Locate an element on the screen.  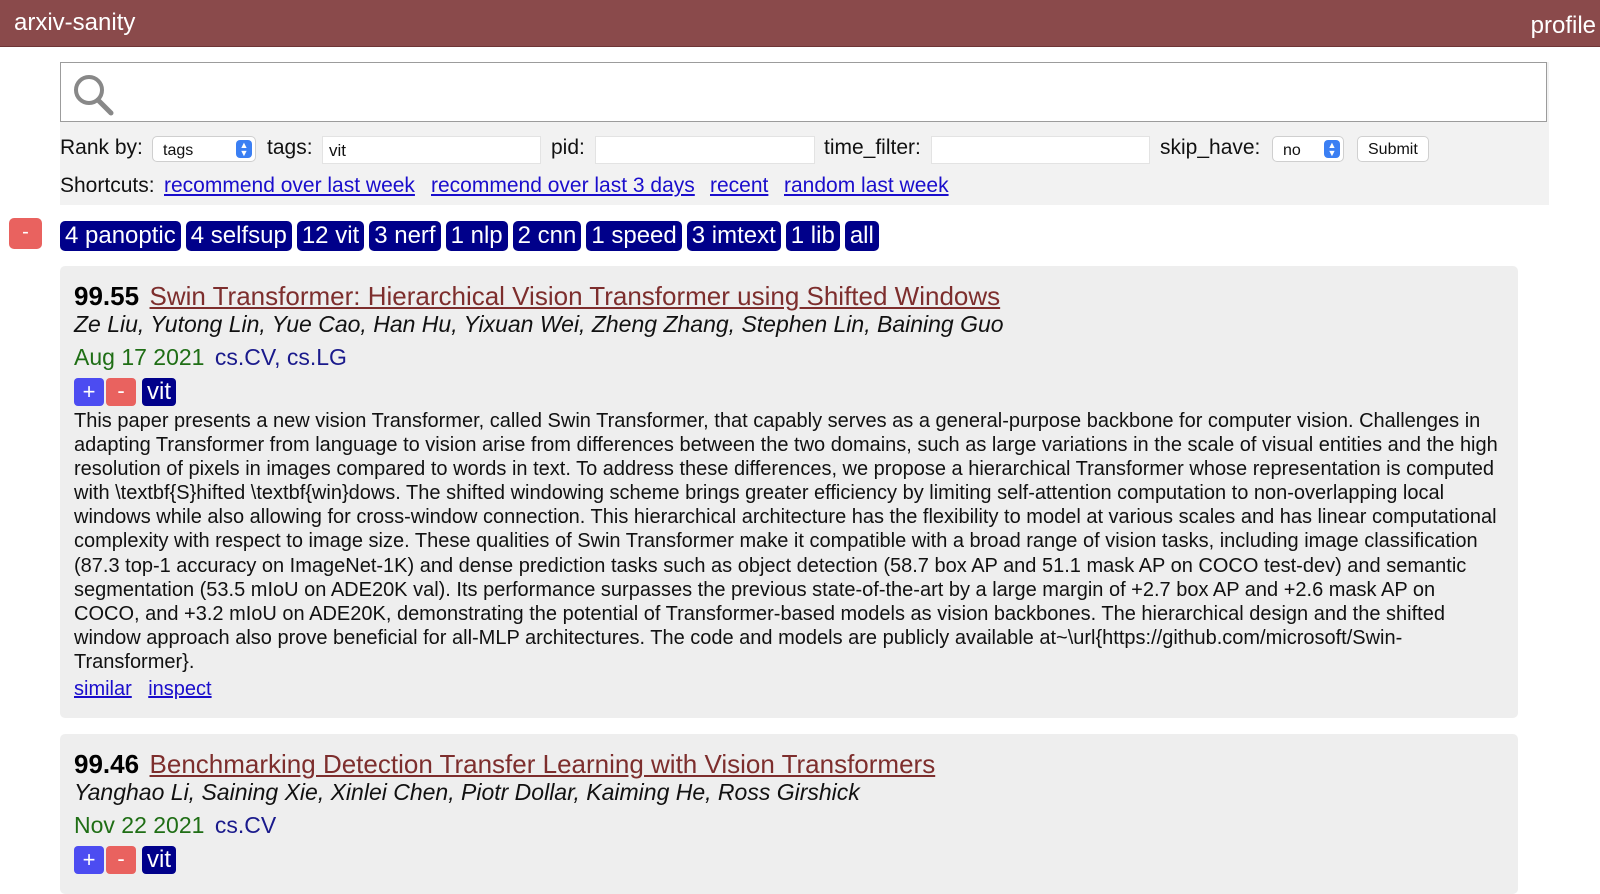
top-navbar: arxiv-sanity profile is located at coordinates (800, 23).